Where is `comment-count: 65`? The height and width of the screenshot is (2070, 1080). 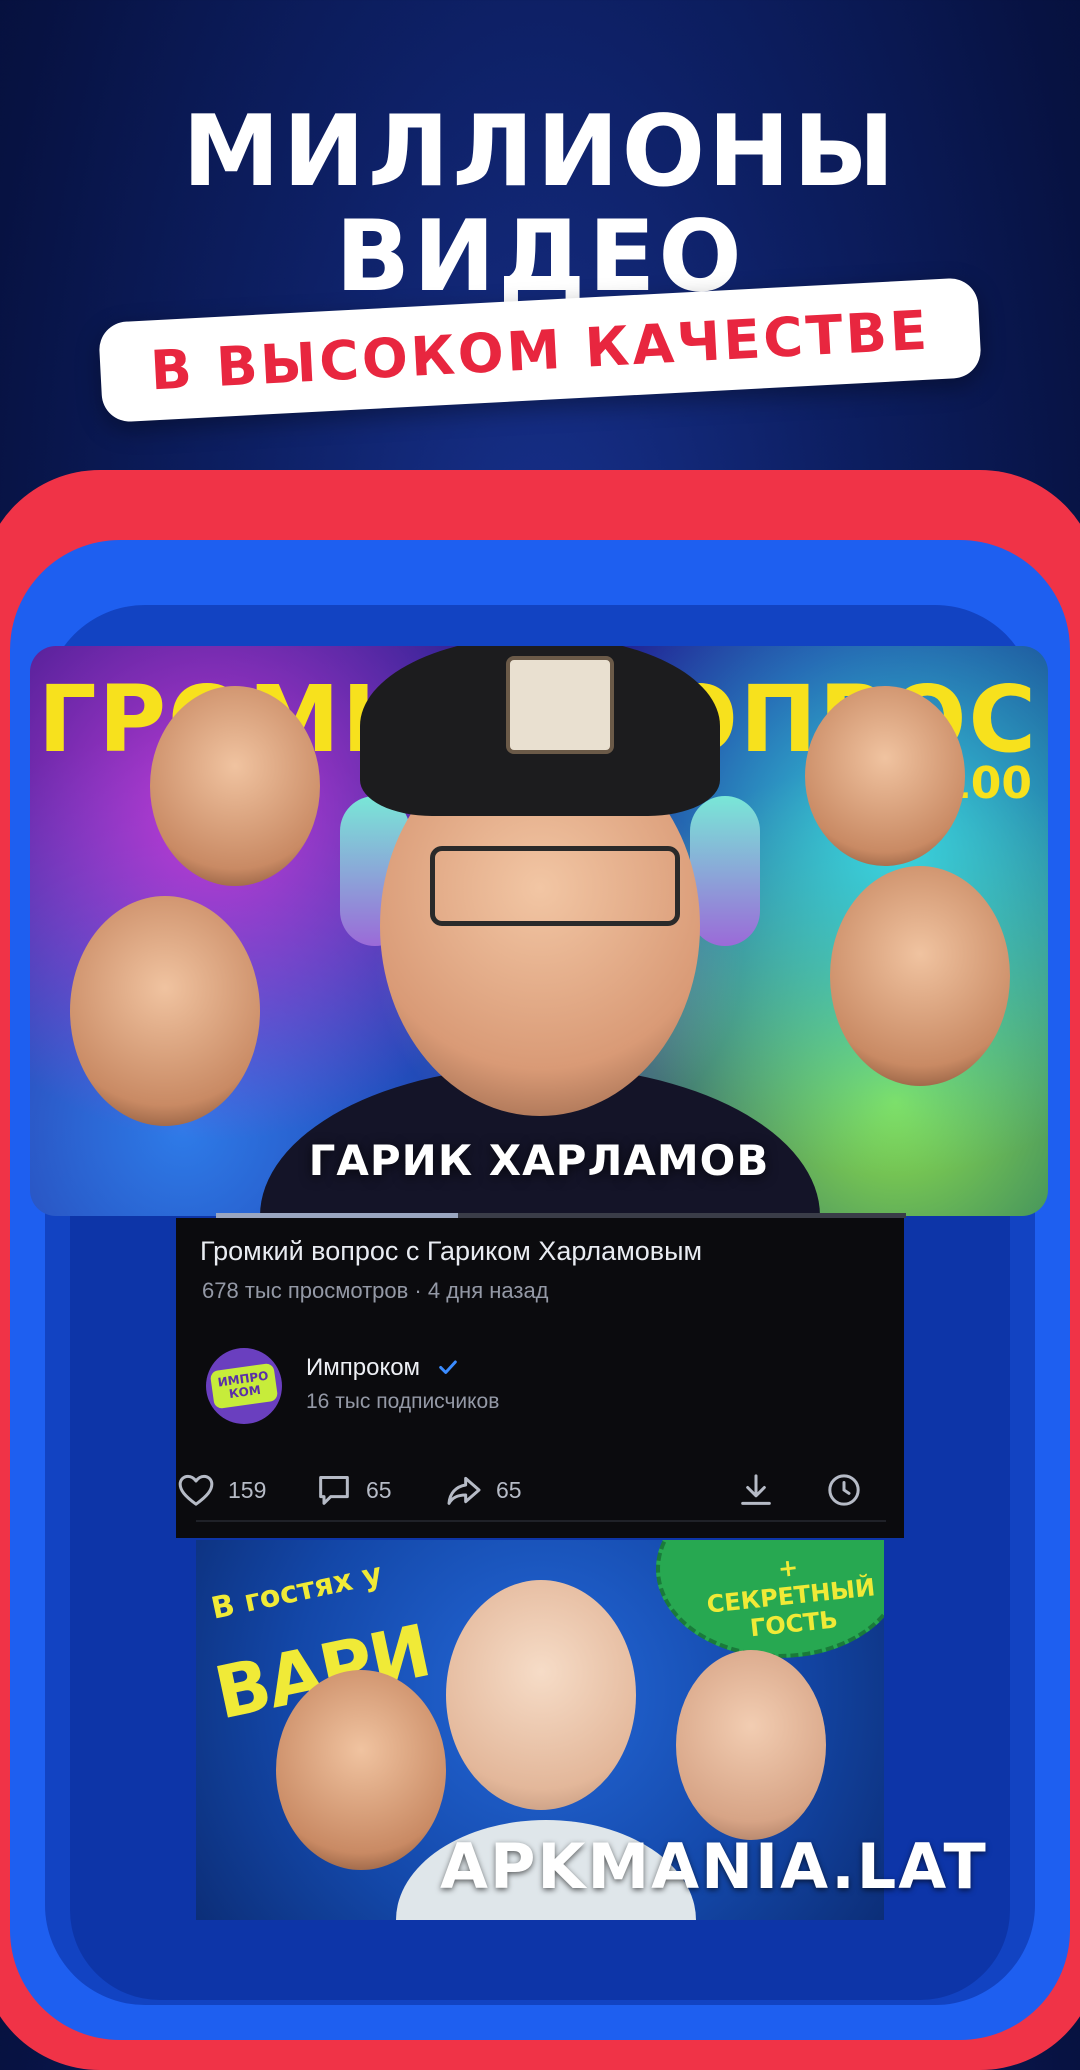 comment-count: 65 is located at coordinates (379, 1489).